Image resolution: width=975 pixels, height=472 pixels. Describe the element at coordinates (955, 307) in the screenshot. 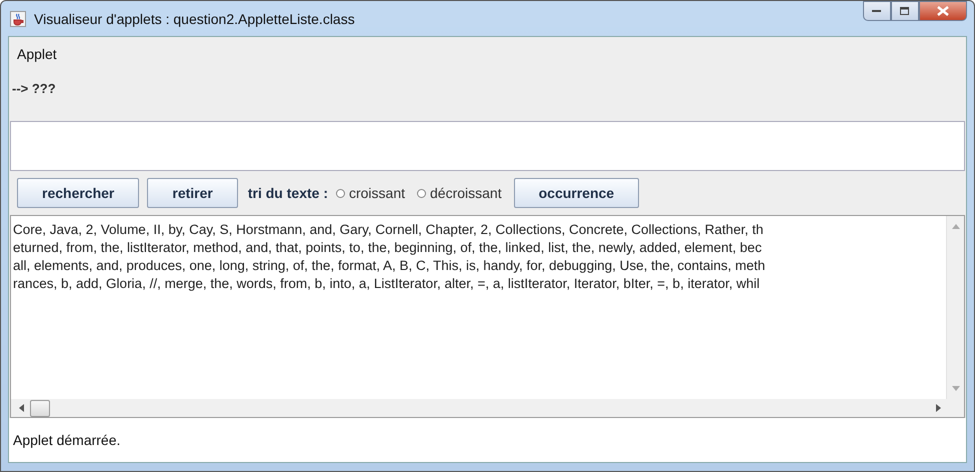

I see `vertical-scrollbar` at that location.